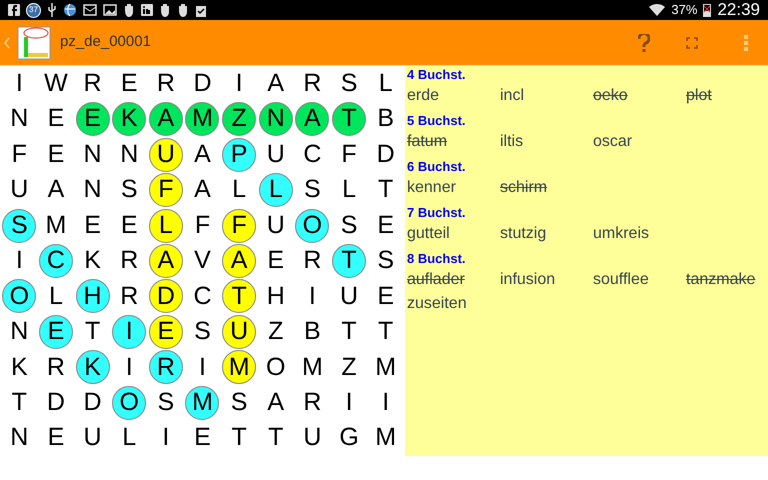  Describe the element at coordinates (746, 42) in the screenshot. I see `overflow-menu-icon` at that location.